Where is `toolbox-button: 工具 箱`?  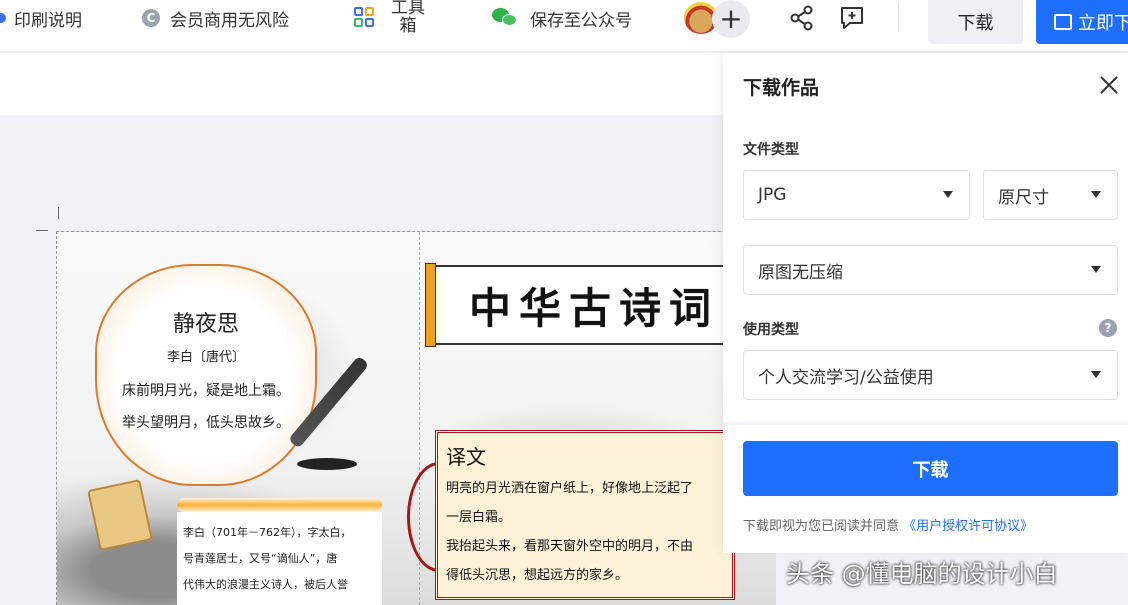 toolbox-button: 工具 箱 is located at coordinates (391, 19).